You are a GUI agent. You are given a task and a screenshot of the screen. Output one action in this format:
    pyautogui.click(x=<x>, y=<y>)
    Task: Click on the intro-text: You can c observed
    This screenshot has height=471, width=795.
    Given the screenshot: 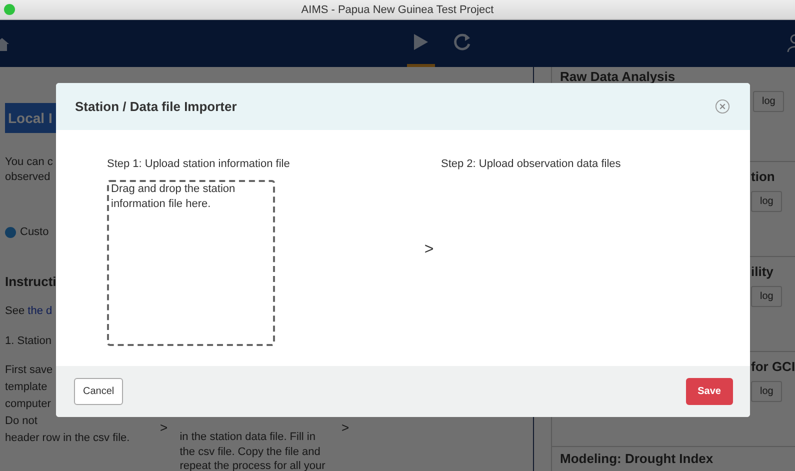 What is the action you would take?
    pyautogui.click(x=29, y=170)
    